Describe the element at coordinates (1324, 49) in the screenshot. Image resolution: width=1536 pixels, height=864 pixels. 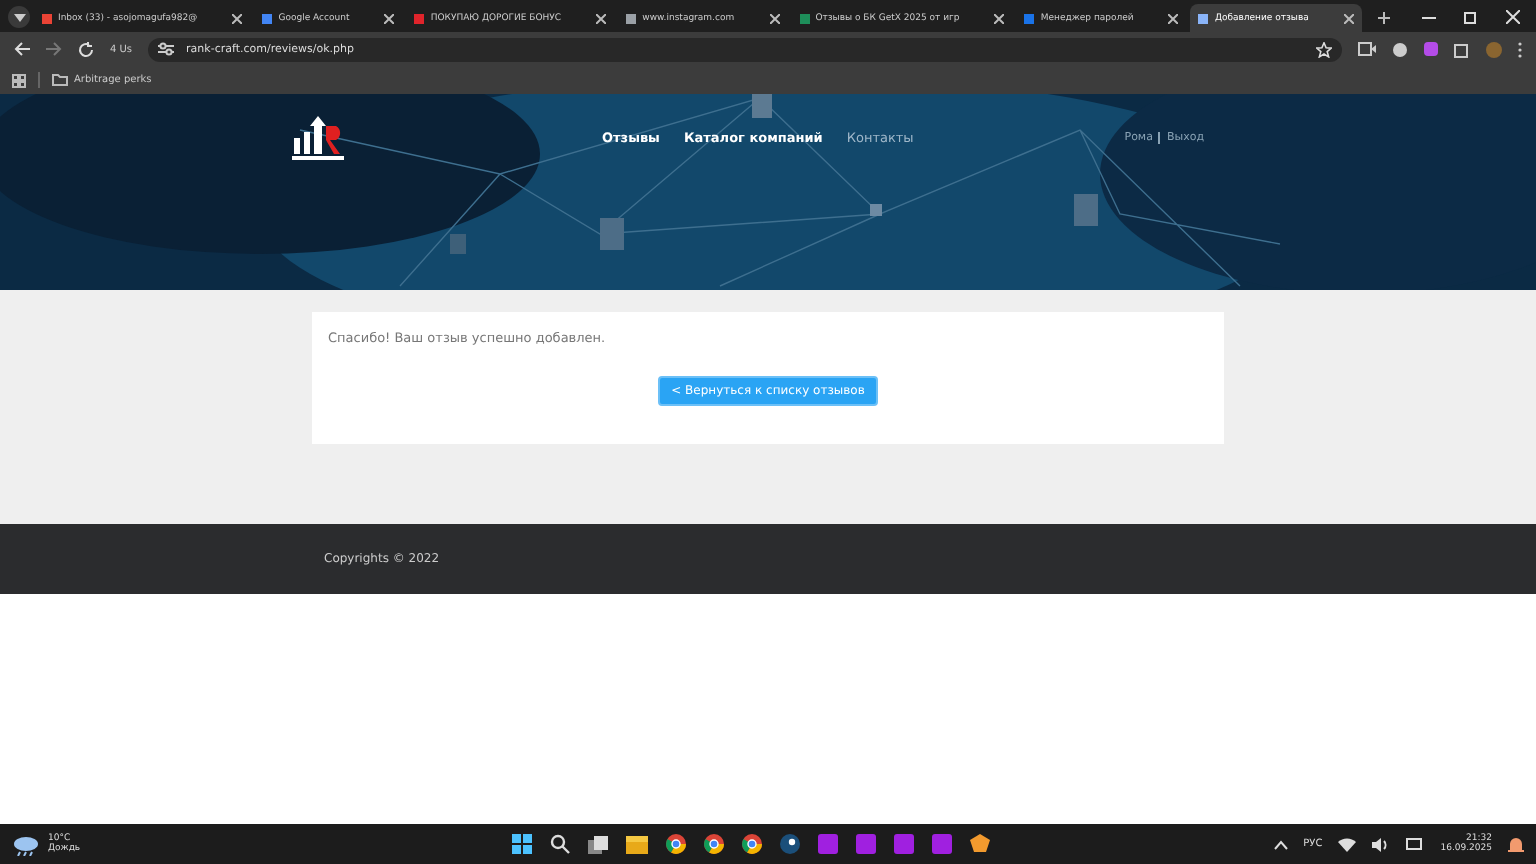
I see `star-icon` at that location.